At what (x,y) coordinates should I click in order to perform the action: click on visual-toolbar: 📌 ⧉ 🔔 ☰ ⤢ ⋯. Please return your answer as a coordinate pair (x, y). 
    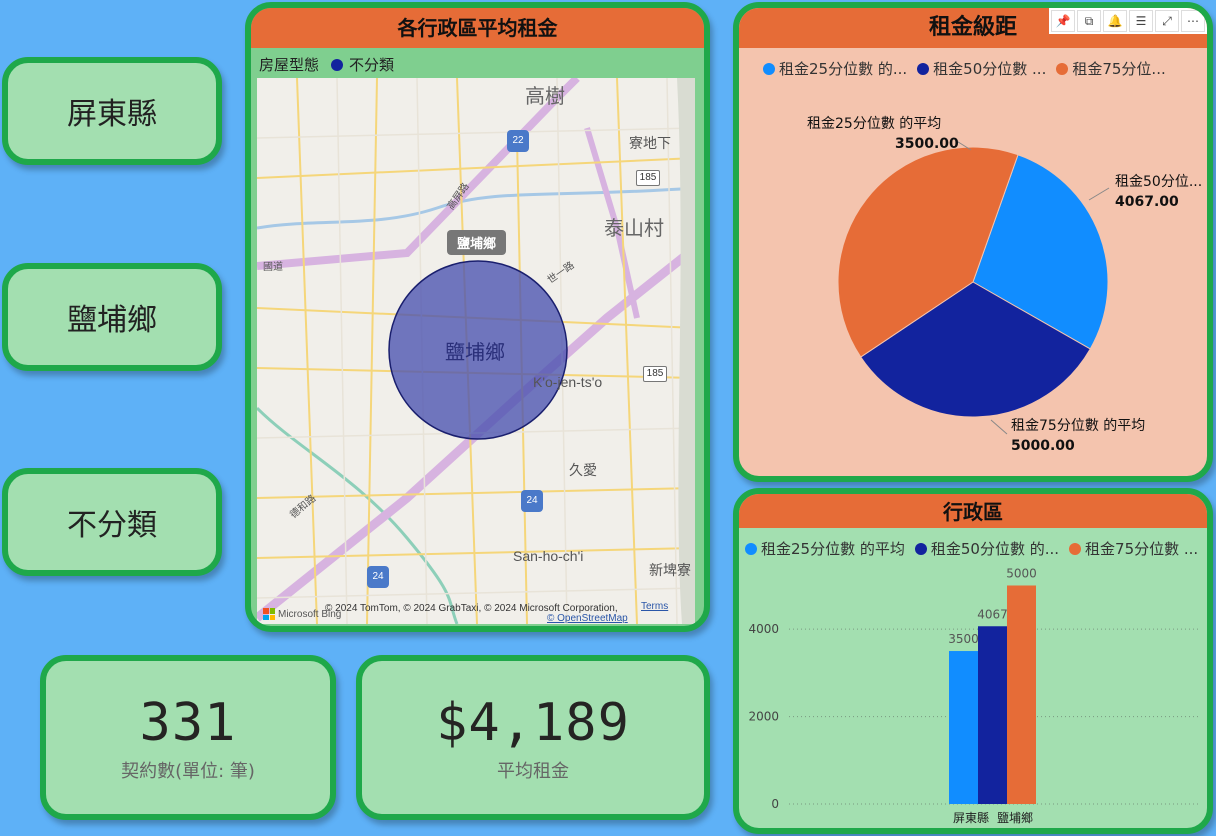
    Looking at the image, I should click on (1128, 21).